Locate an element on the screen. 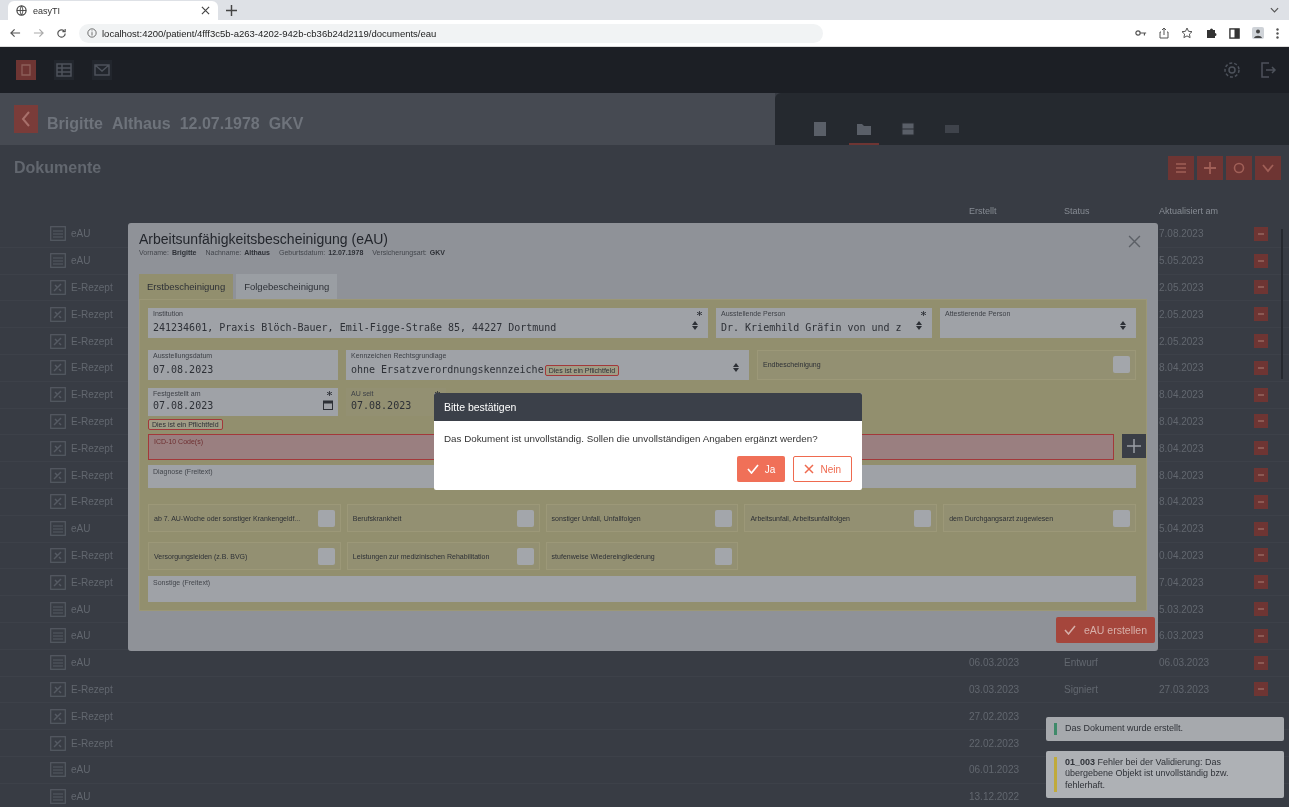 The image size is (1289, 807). confirm-message: Das Dokument ist unvollständig. Sollen die unvollständigen Angaben ergänzt werden? is located at coordinates (631, 438).